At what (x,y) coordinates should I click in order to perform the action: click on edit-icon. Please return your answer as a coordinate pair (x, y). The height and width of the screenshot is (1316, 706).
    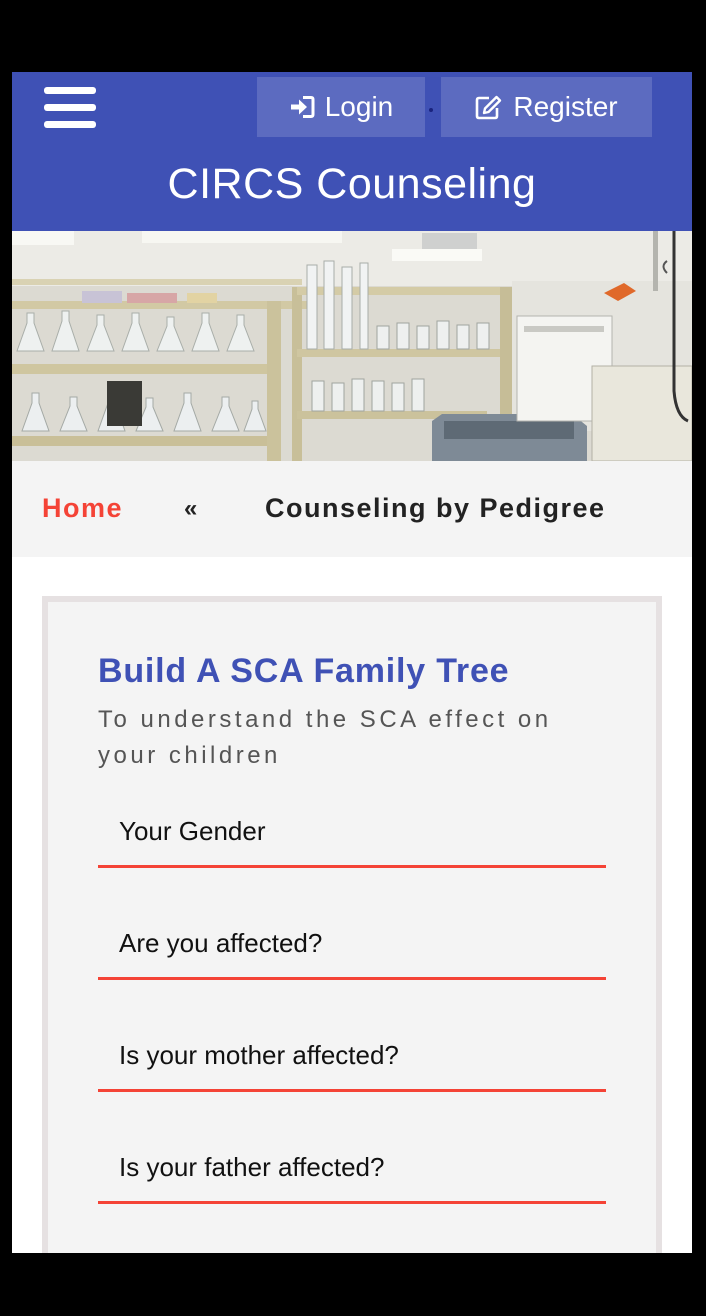
    Looking at the image, I should click on (489, 107).